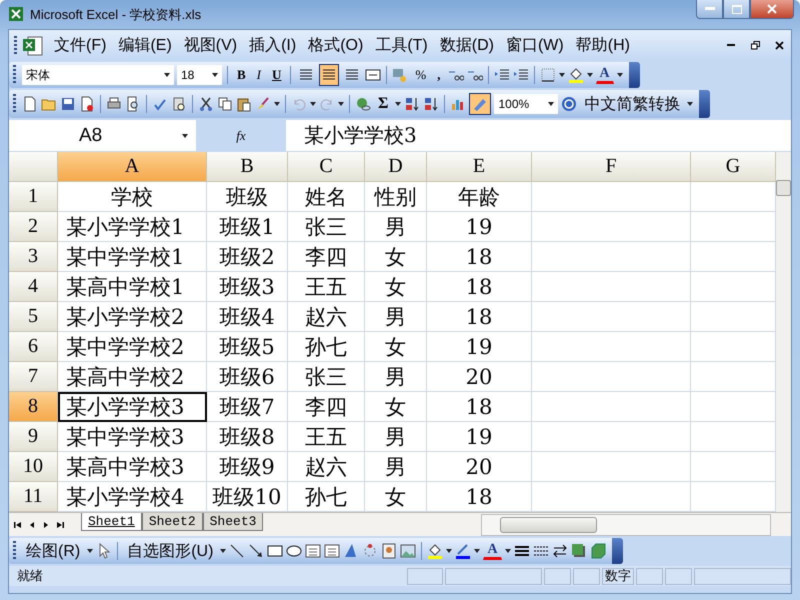 The width and height of the screenshot is (800, 600). I want to click on draw-menu-button: 绘图(R), so click(53, 551).